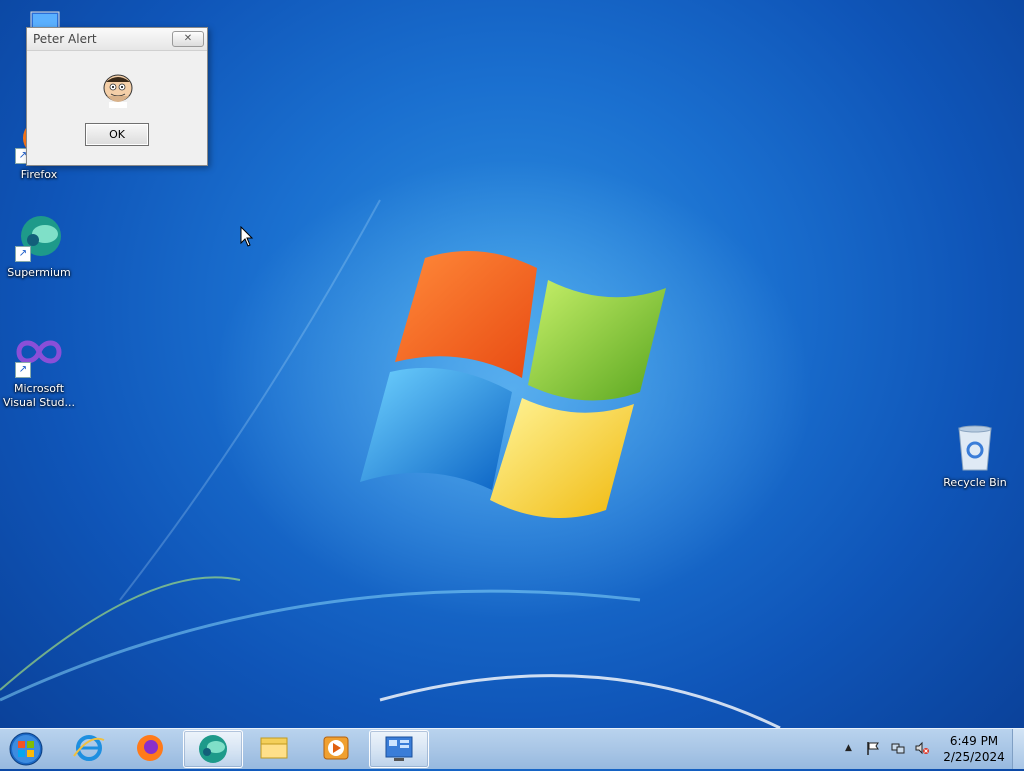  I want to click on desktop-icon-recycle-bin: Recycle Bin, so click(975, 457).